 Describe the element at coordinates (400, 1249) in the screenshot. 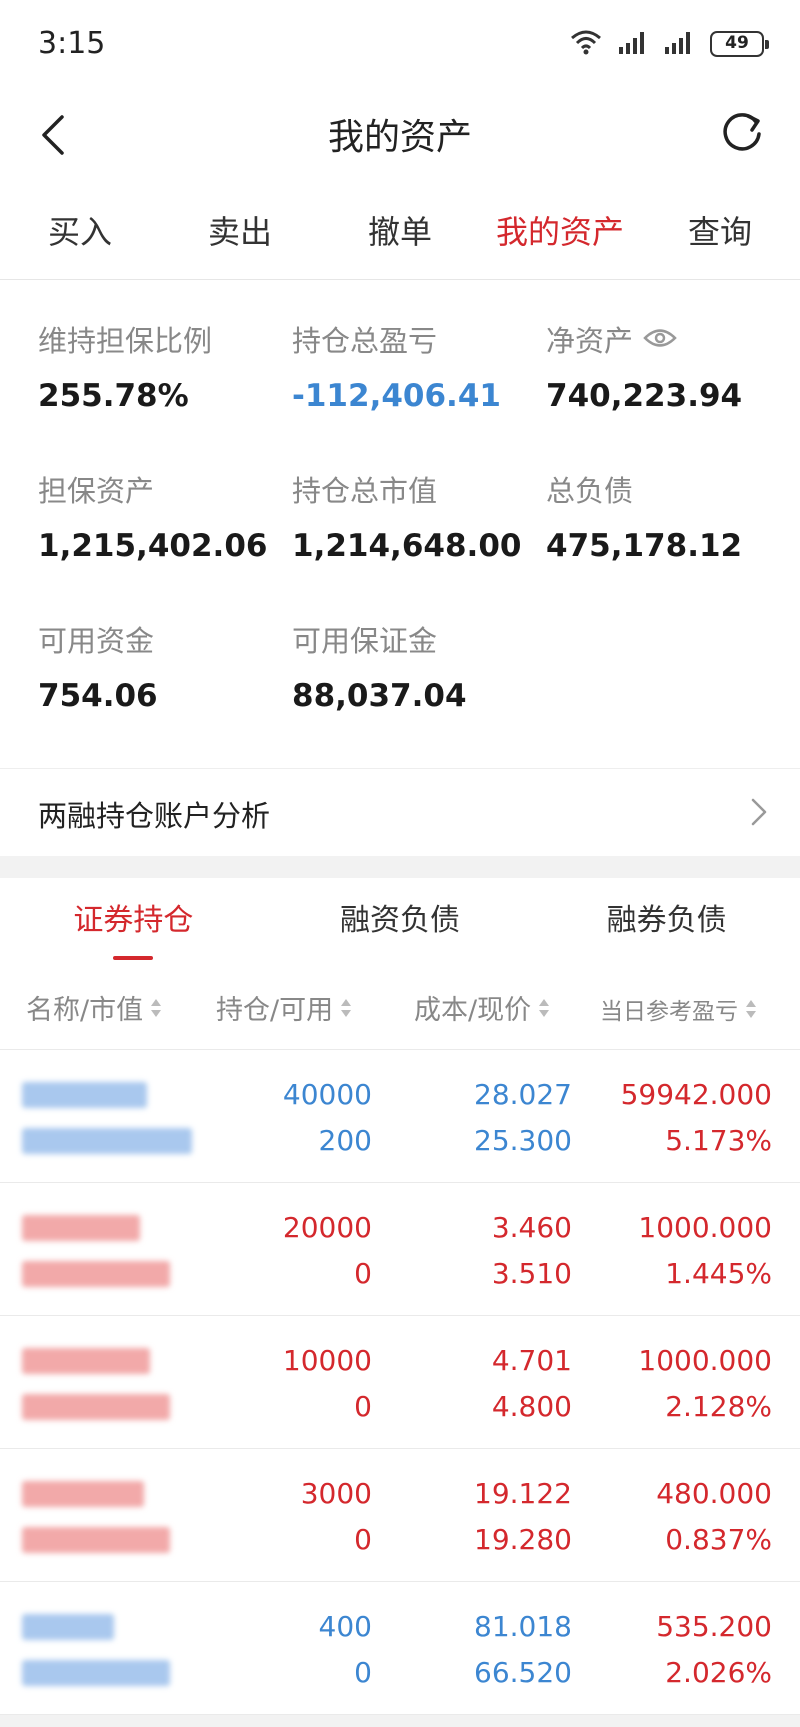

I see `table-row: 20000 0 3.460 3.510 1000.000 1.445%` at that location.